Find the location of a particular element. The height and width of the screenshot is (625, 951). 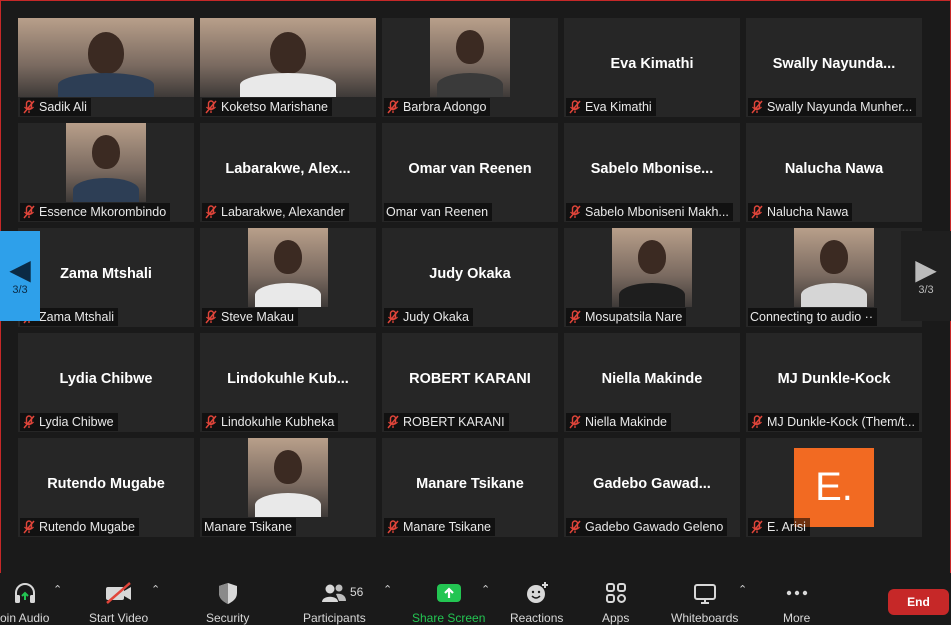

whiteboards-button: Whiteboards is located at coordinates (704, 603).